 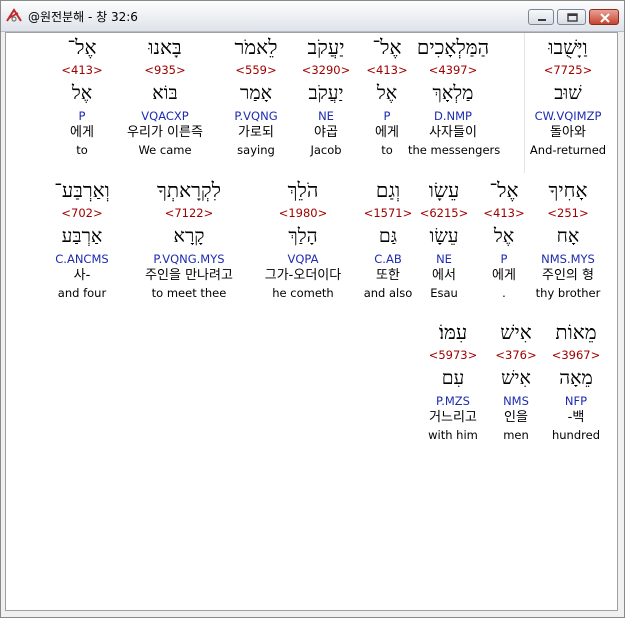 What do you see at coordinates (256, 116) in the screenshot?
I see `morphology-code: P.VQNG` at bounding box center [256, 116].